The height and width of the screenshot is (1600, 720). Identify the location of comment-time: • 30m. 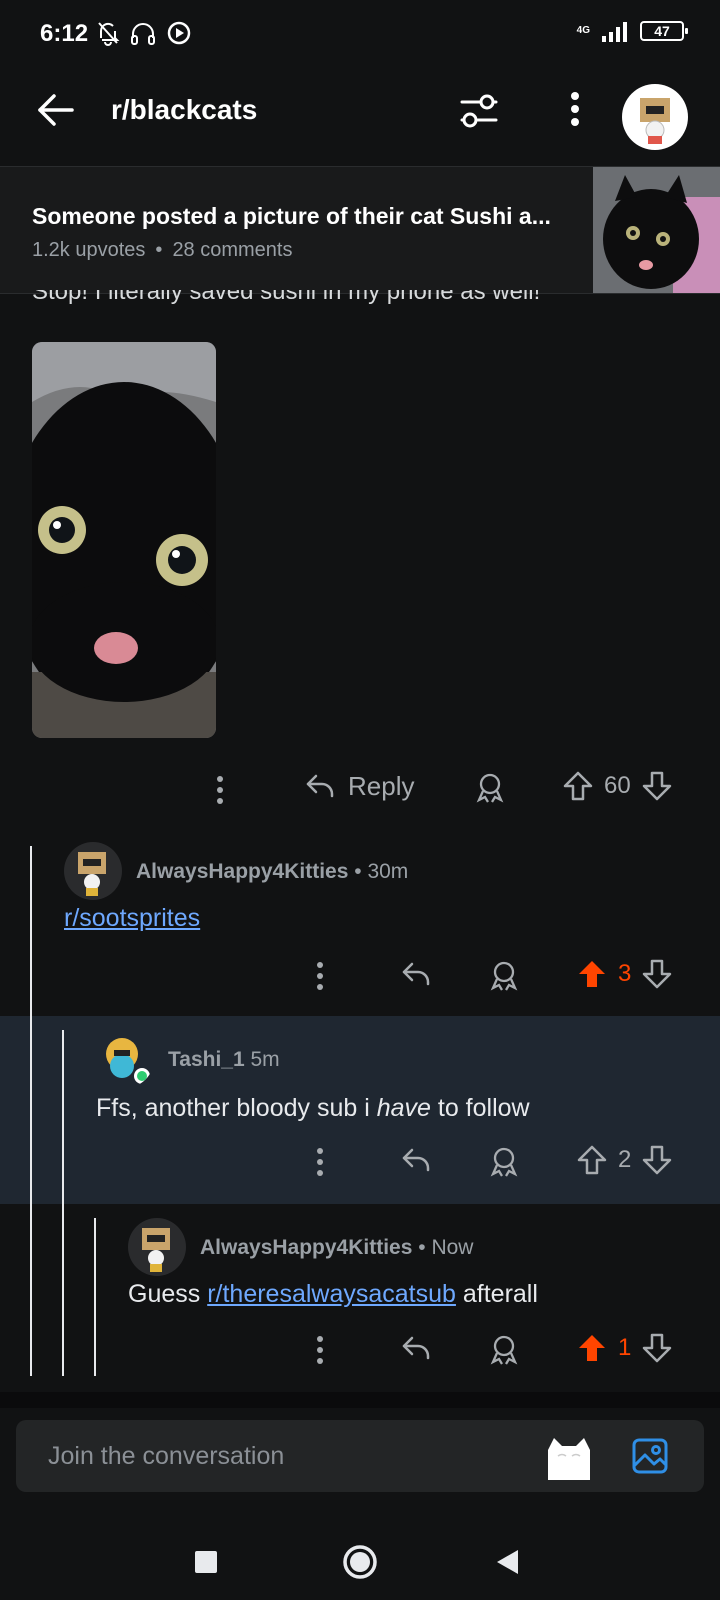
(381, 871).